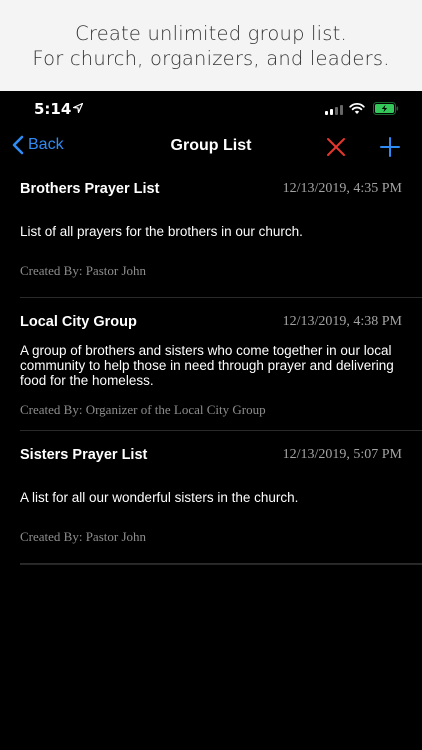 Image resolution: width=422 pixels, height=750 pixels. Describe the element at coordinates (342, 321) in the screenshot. I see `group-date: 12/13/2019, 4:38 PM` at that location.